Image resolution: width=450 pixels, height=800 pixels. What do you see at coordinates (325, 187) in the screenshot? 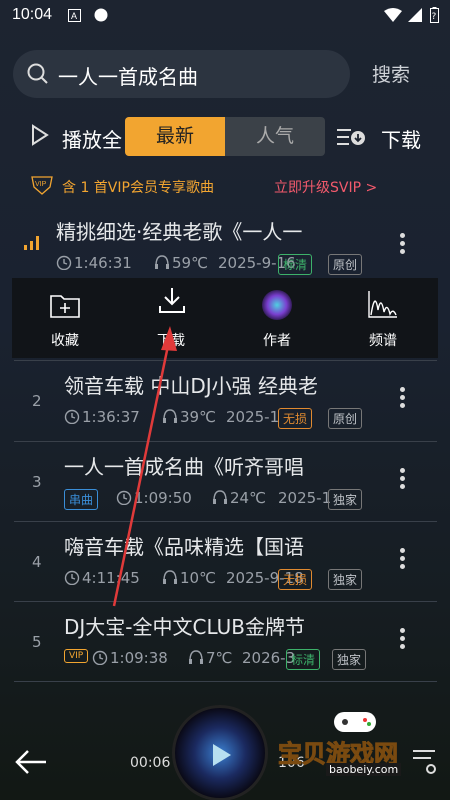
I see `upgrade-svip-link: 立即升级SVIP >` at bounding box center [325, 187].